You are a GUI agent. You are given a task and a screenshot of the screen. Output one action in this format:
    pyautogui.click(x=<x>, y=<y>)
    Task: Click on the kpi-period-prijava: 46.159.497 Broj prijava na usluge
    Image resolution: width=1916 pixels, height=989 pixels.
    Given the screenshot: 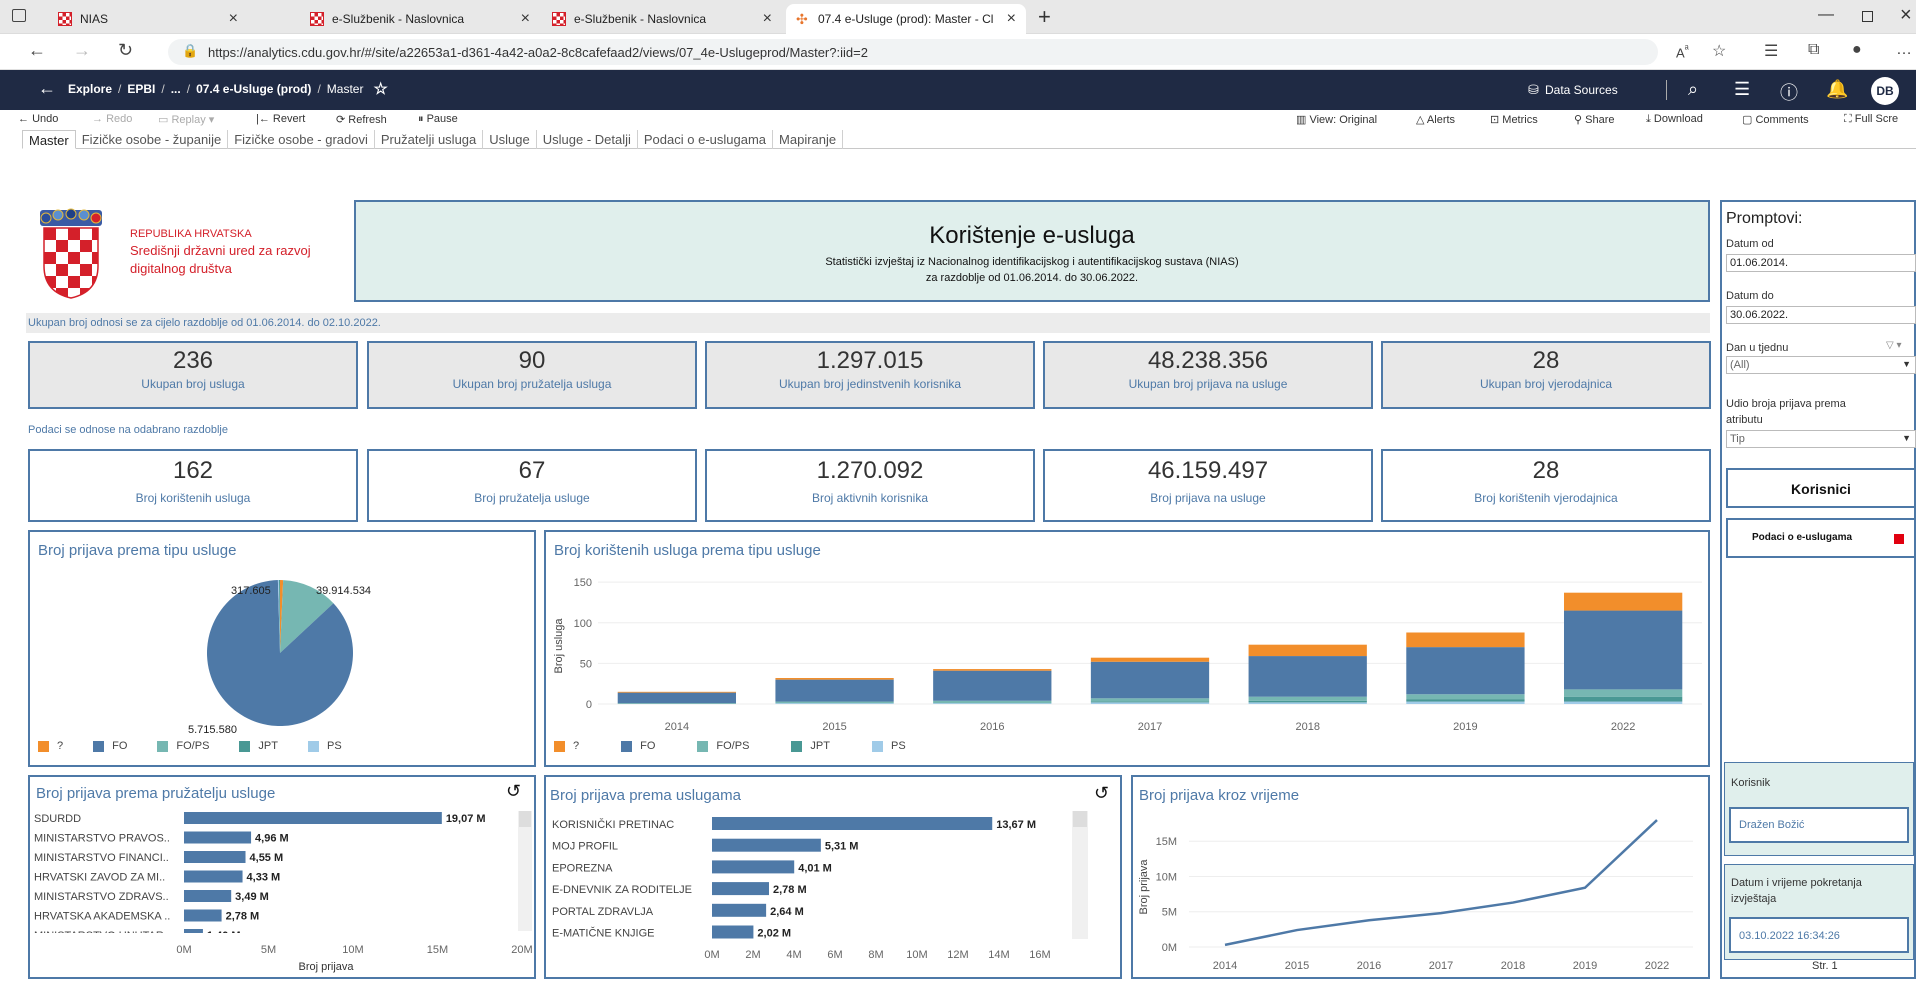 What is the action you would take?
    pyautogui.click(x=1208, y=485)
    